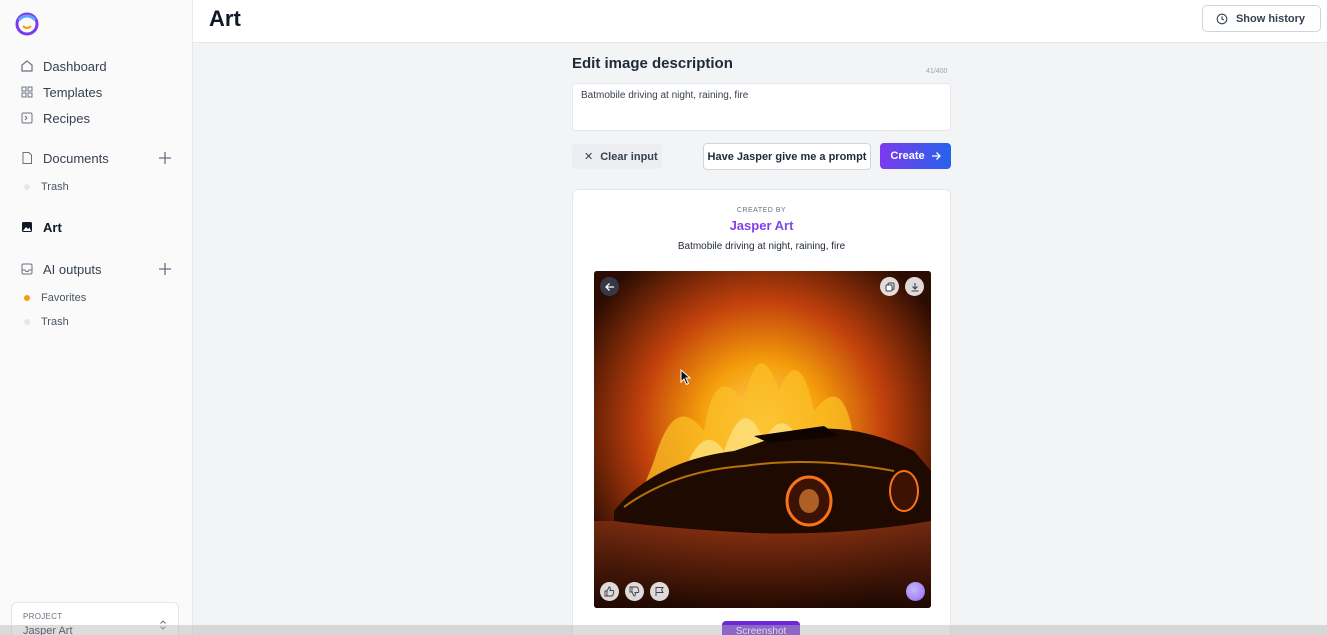  Describe the element at coordinates (915, 591) in the screenshot. I see `user-avatar` at that location.